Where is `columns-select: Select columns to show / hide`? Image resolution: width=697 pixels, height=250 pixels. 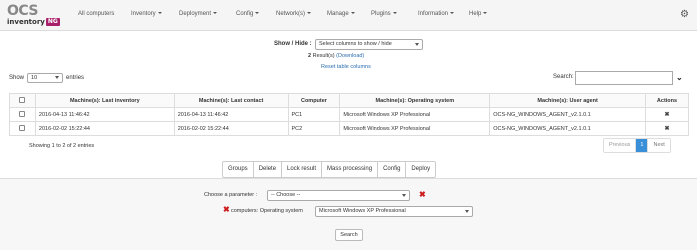
columns-select: Select columns to show / hide is located at coordinates (369, 44).